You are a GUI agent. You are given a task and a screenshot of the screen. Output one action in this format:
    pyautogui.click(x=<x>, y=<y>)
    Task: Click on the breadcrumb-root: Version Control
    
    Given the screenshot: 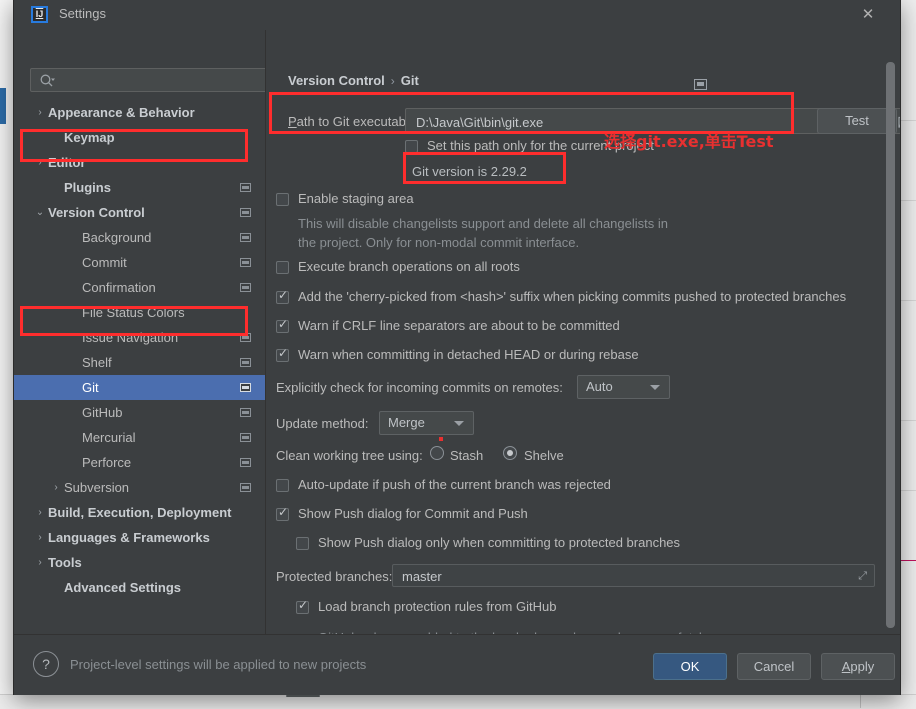 What is the action you would take?
    pyautogui.click(x=336, y=80)
    